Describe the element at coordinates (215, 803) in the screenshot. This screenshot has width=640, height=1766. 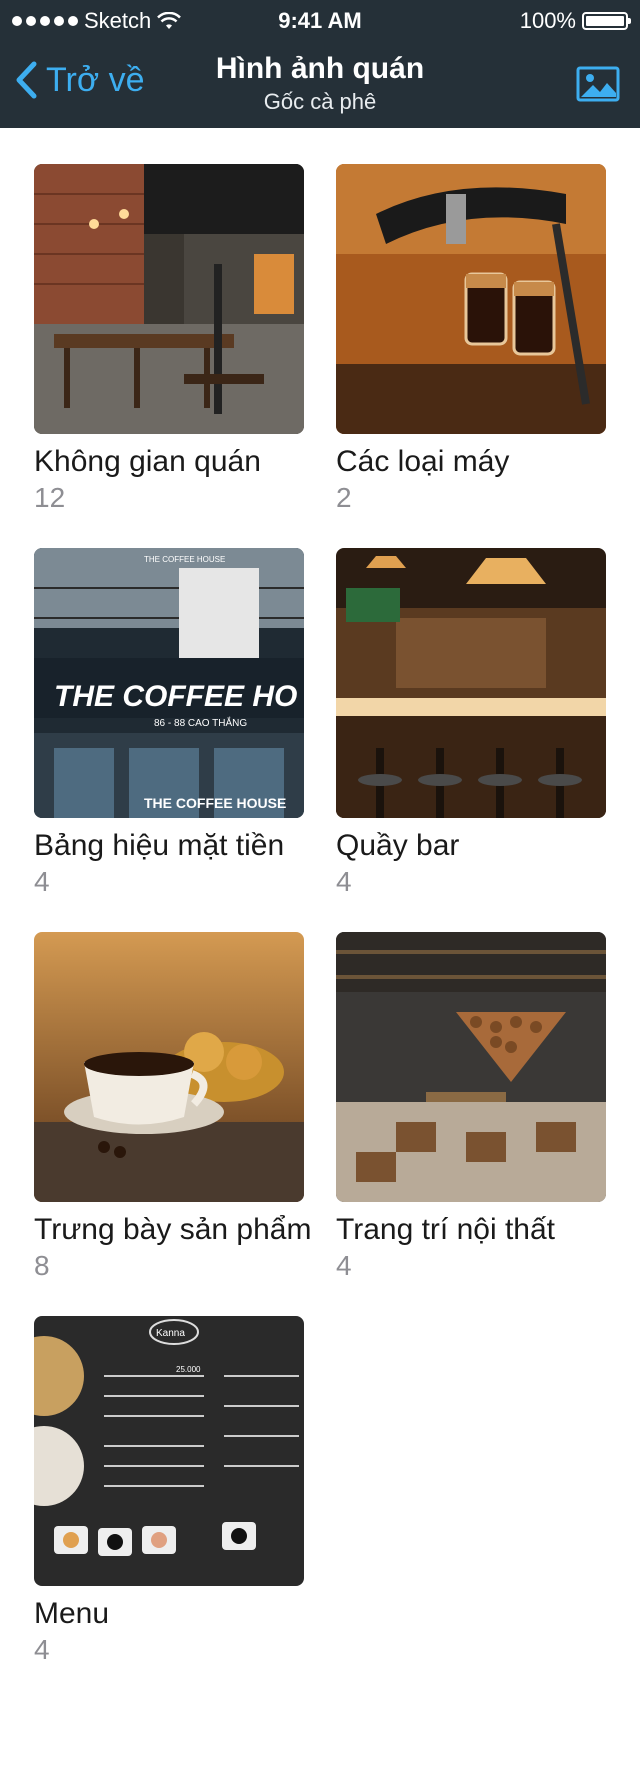
I see `storefront-lower-text: THE COFFEE HOUSE` at that location.